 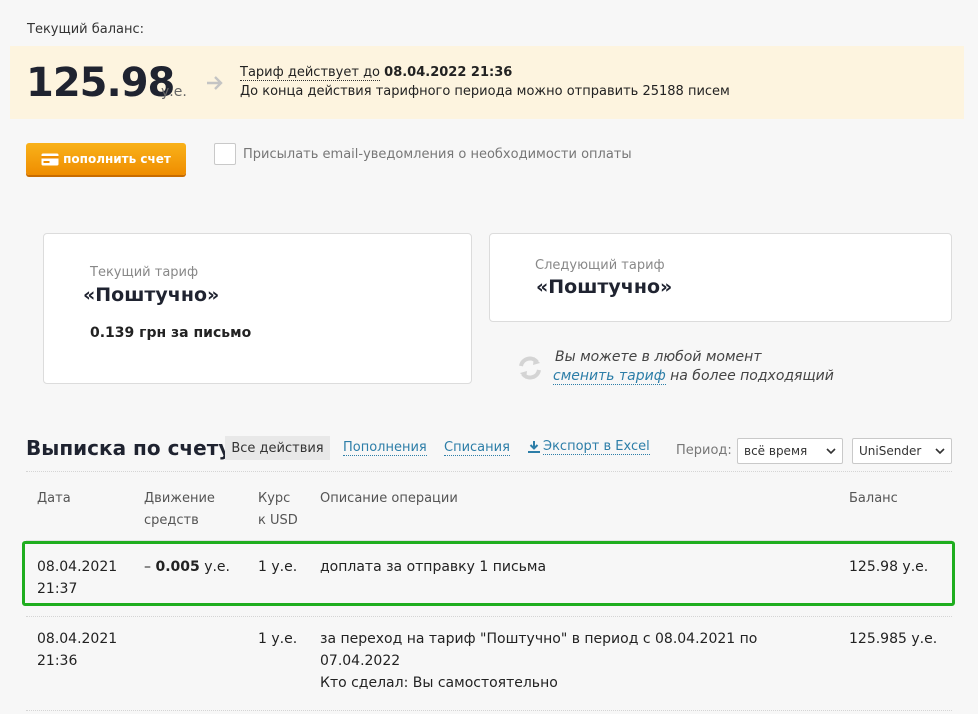 What do you see at coordinates (54, 498) in the screenshot?
I see `column-date: Дата` at bounding box center [54, 498].